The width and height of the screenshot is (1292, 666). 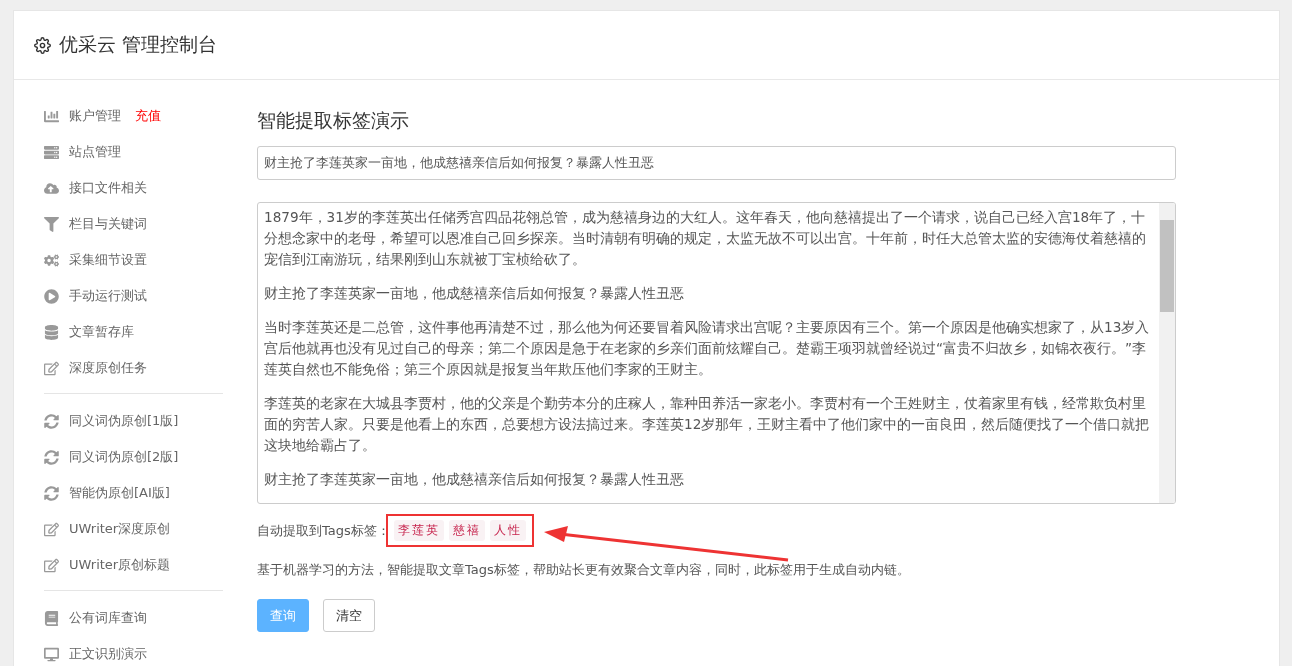 I want to click on sidebar-item: 正文识别演示, so click(x=108, y=654).